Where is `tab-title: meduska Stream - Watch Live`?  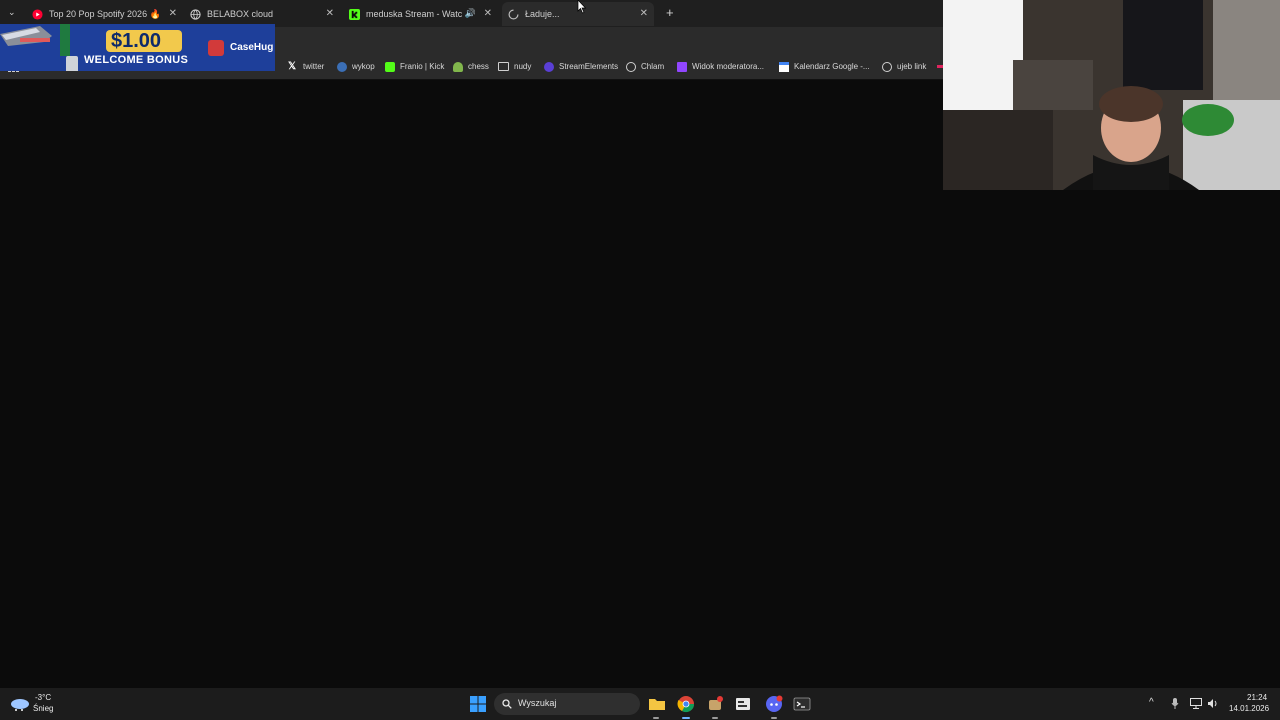 tab-title: meduska Stream - Watch Live is located at coordinates (414, 14).